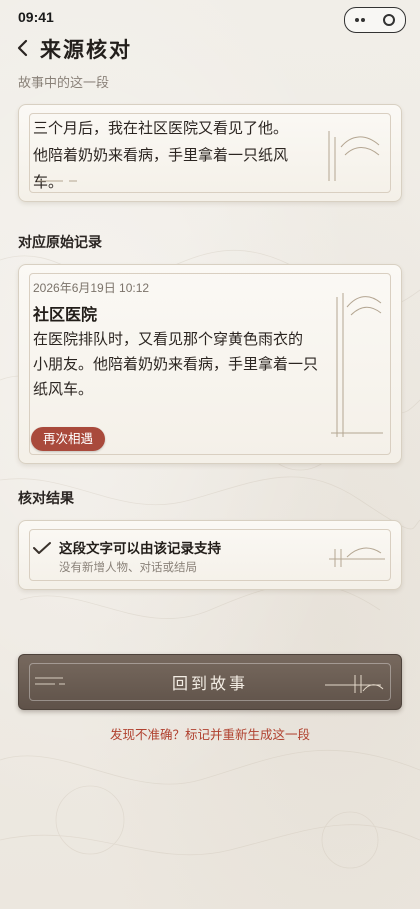 The height and width of the screenshot is (909, 420). Describe the element at coordinates (161, 168) in the screenshot. I see `excerpt-line: 他陪着奶奶来看病，手里拿着一只纸风车。` at that location.